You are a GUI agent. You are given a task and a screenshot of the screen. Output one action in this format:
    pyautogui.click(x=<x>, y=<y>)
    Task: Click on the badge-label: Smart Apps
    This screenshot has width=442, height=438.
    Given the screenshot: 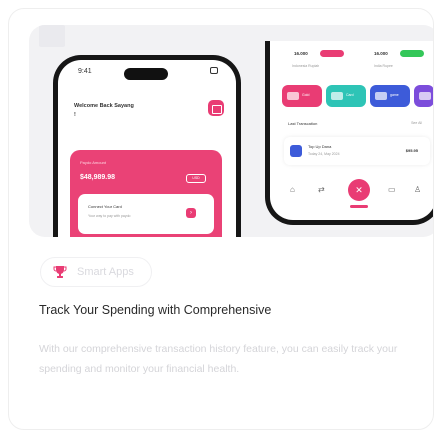 What is the action you would take?
    pyautogui.click(x=105, y=272)
    